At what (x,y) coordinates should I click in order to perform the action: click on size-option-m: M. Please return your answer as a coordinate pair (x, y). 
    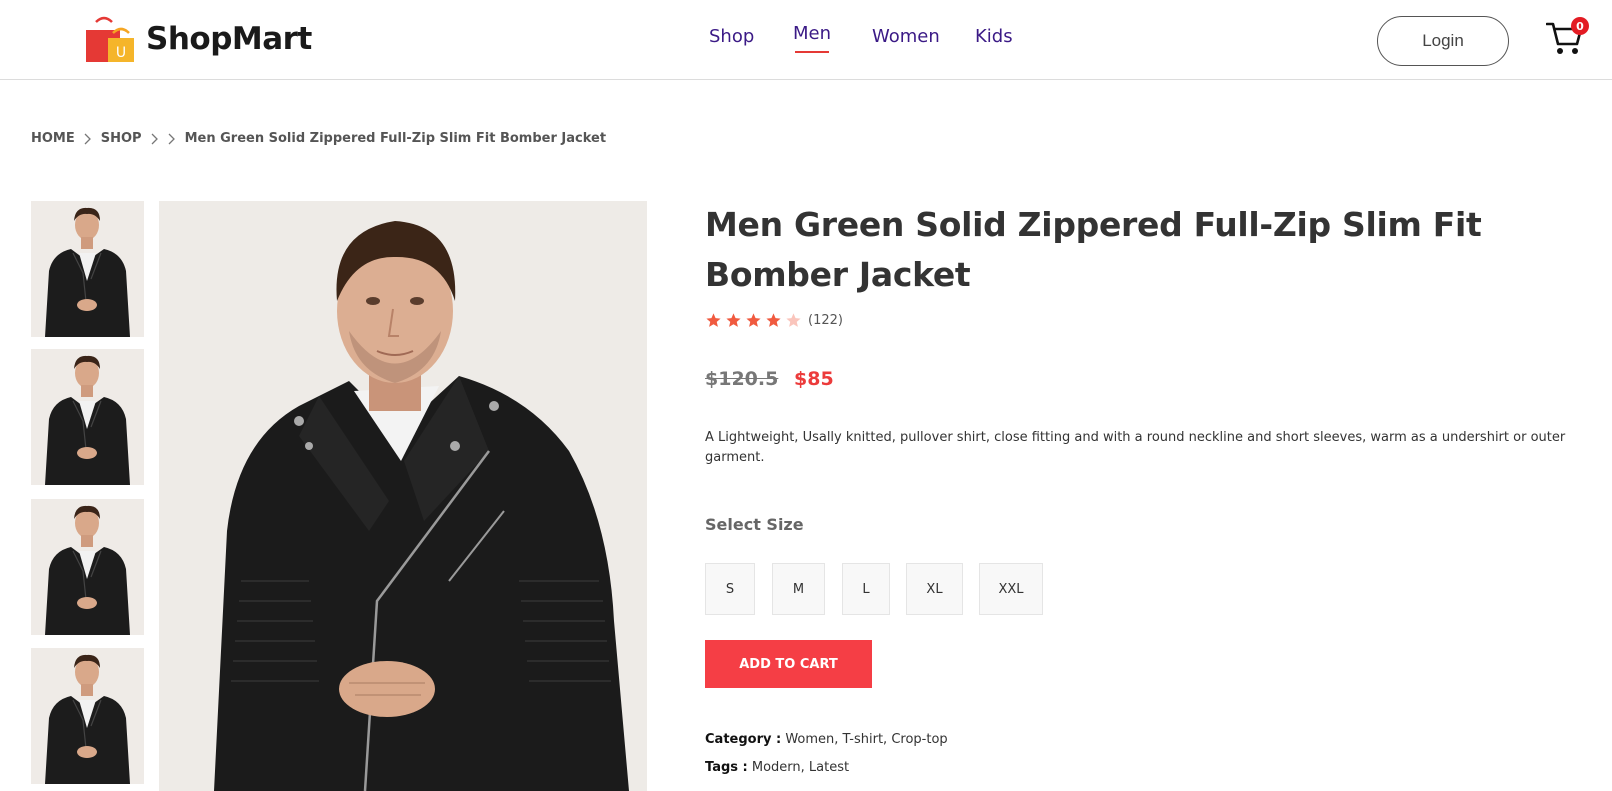
    Looking at the image, I should click on (798, 589).